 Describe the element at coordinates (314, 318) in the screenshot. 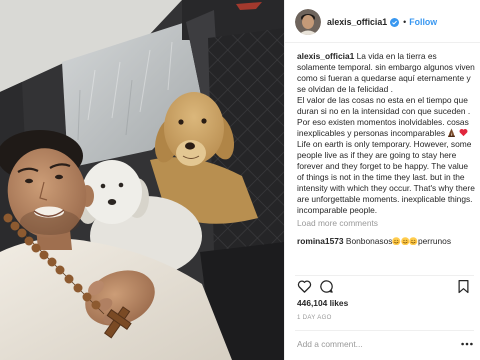

I see `post-timestamp: 1 DAY AGO` at that location.